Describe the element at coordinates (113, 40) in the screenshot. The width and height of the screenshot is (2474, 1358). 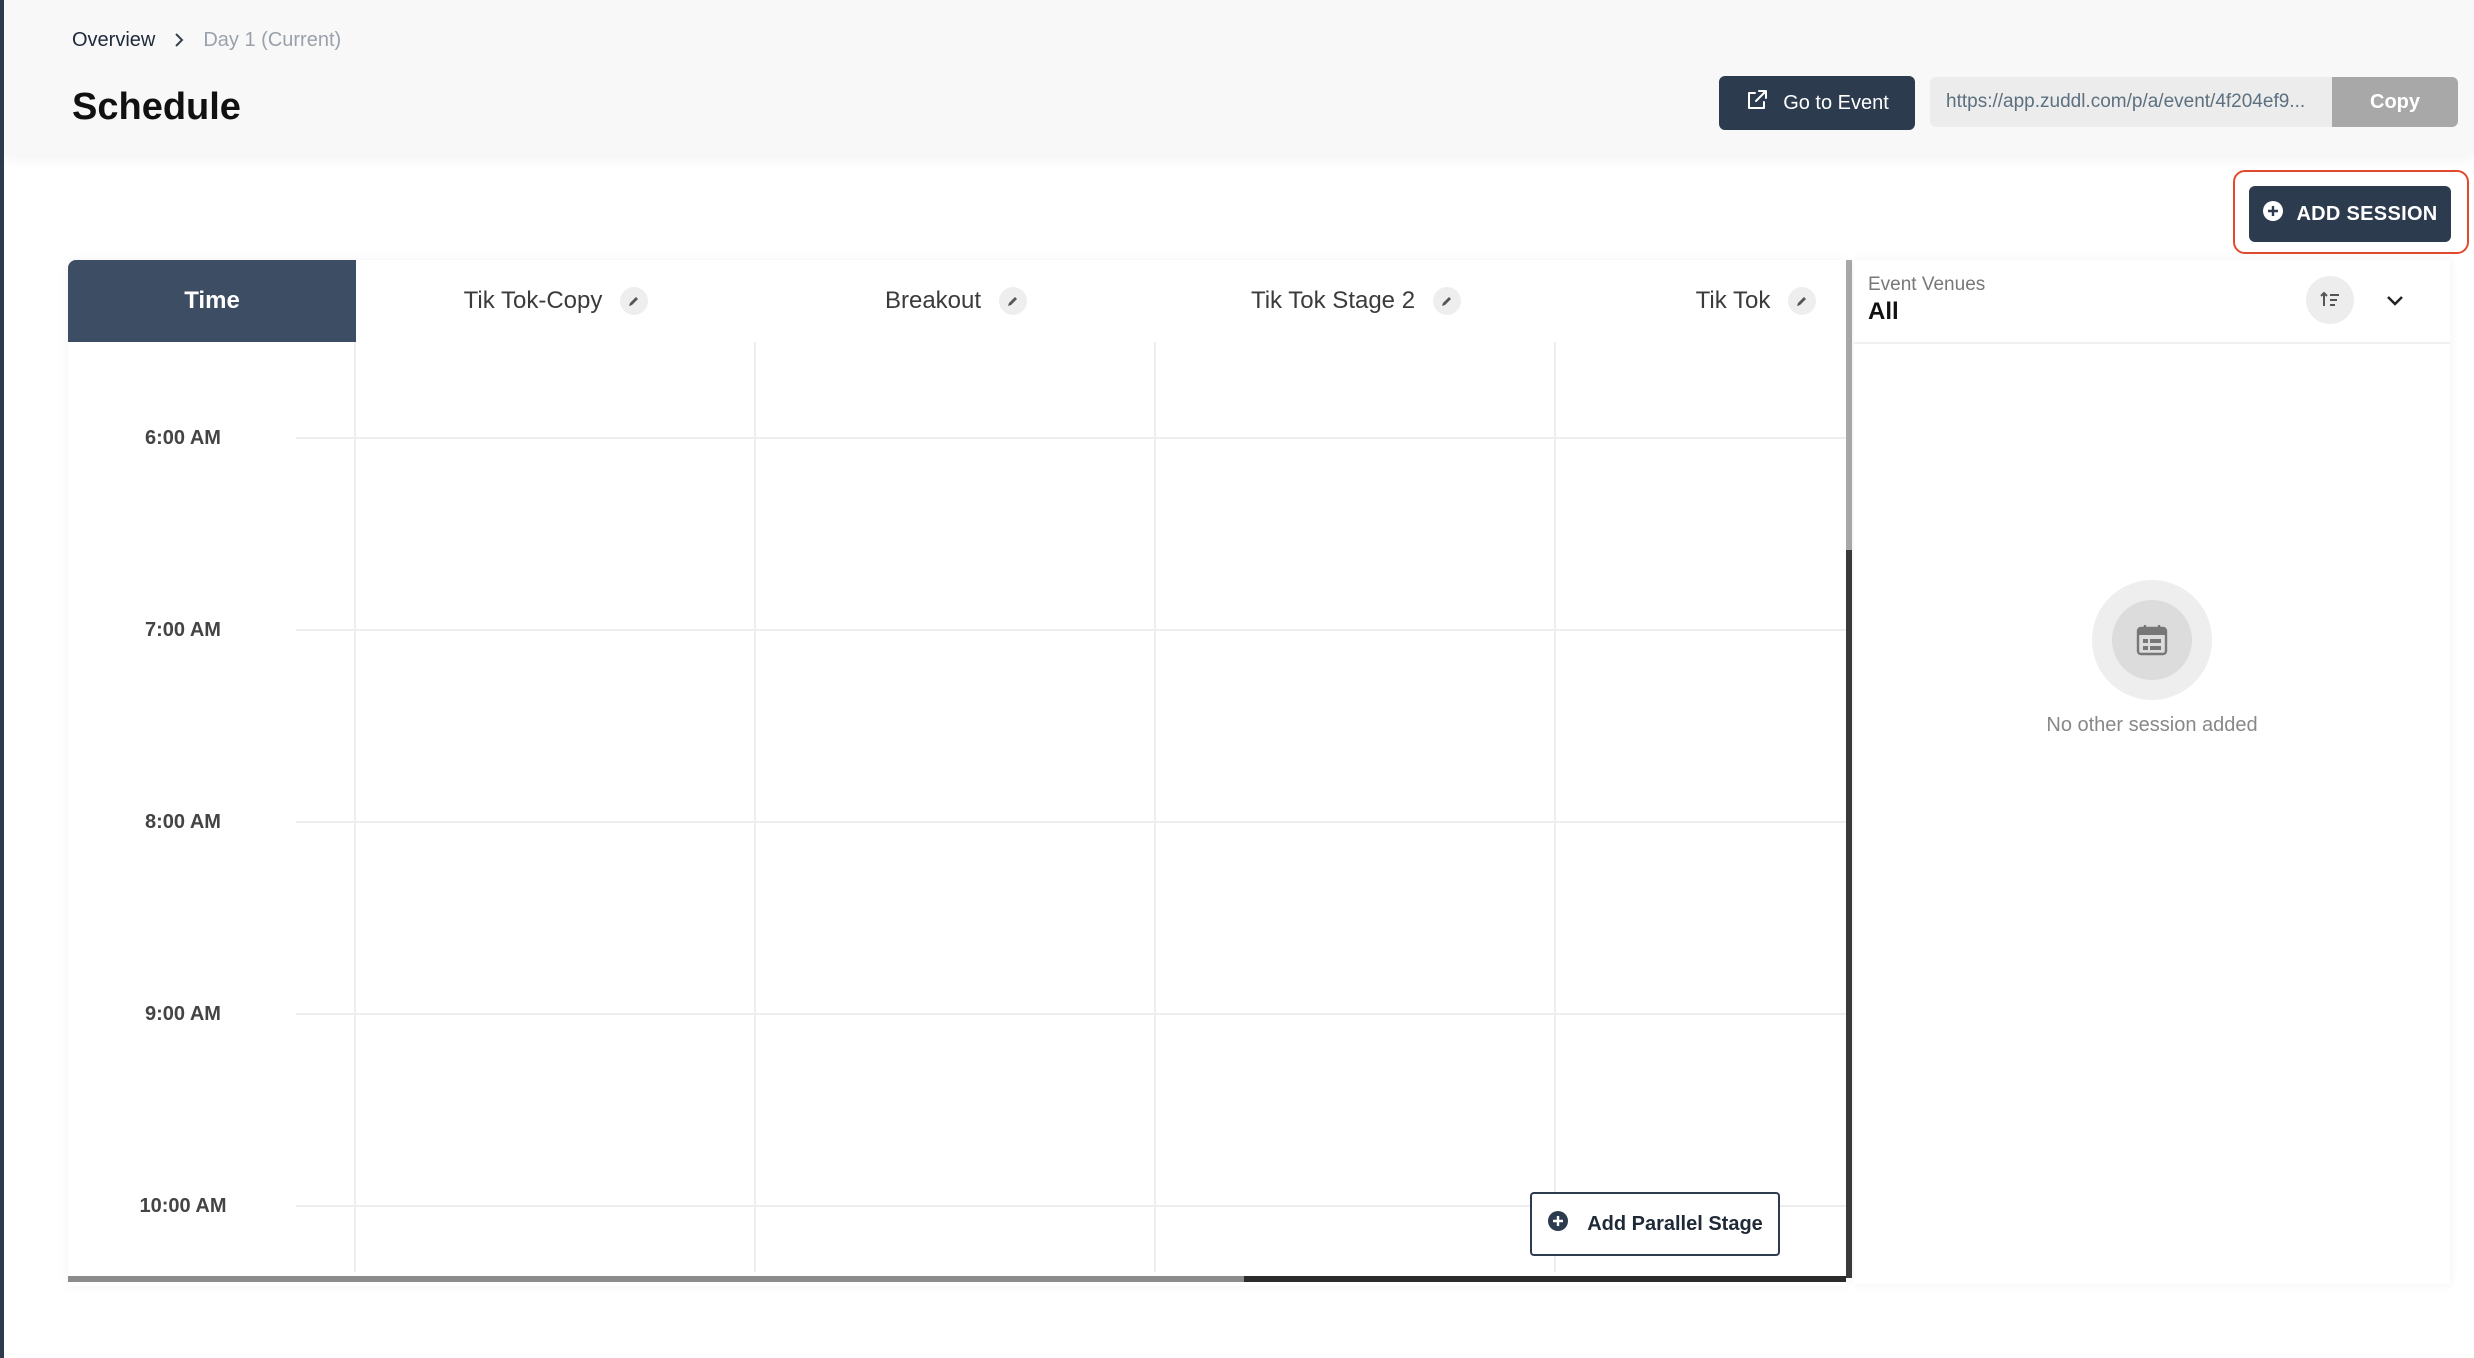
I see `breadcrumb-overview-link: Overview` at that location.